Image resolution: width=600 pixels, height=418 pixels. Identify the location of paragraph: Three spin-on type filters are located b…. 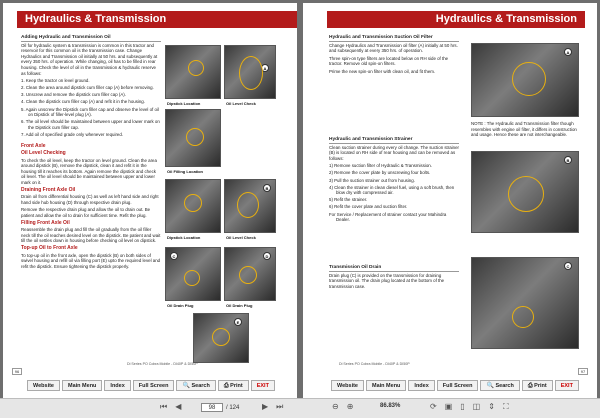
(389, 61).